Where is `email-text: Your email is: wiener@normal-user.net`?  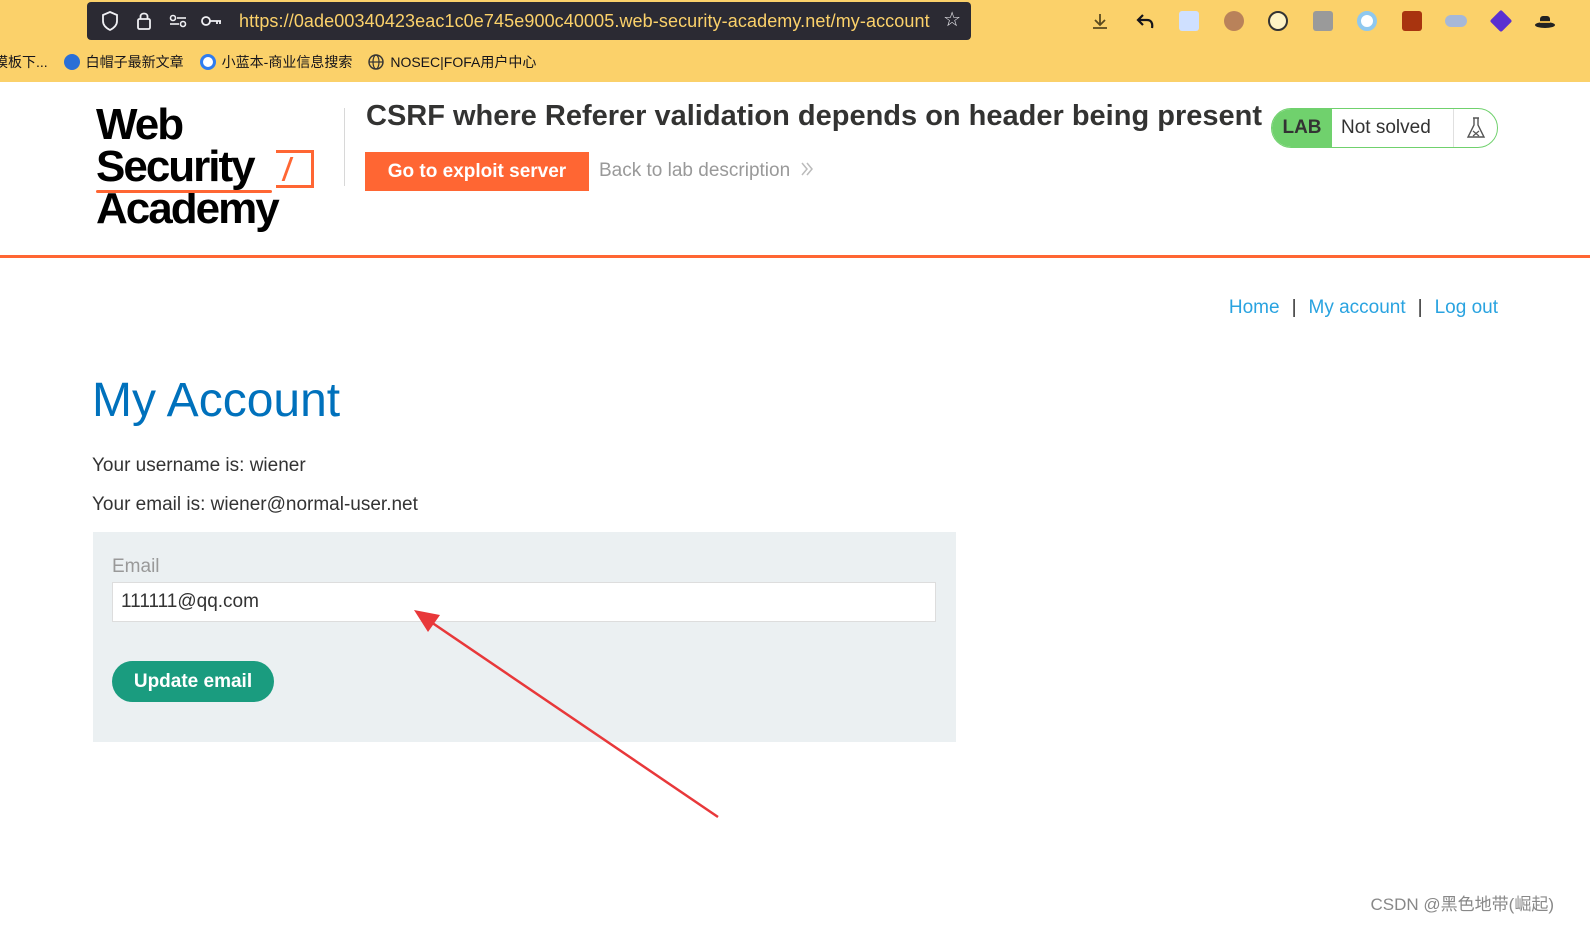
email-text: Your email is: wiener@normal-user.net is located at coordinates (255, 504).